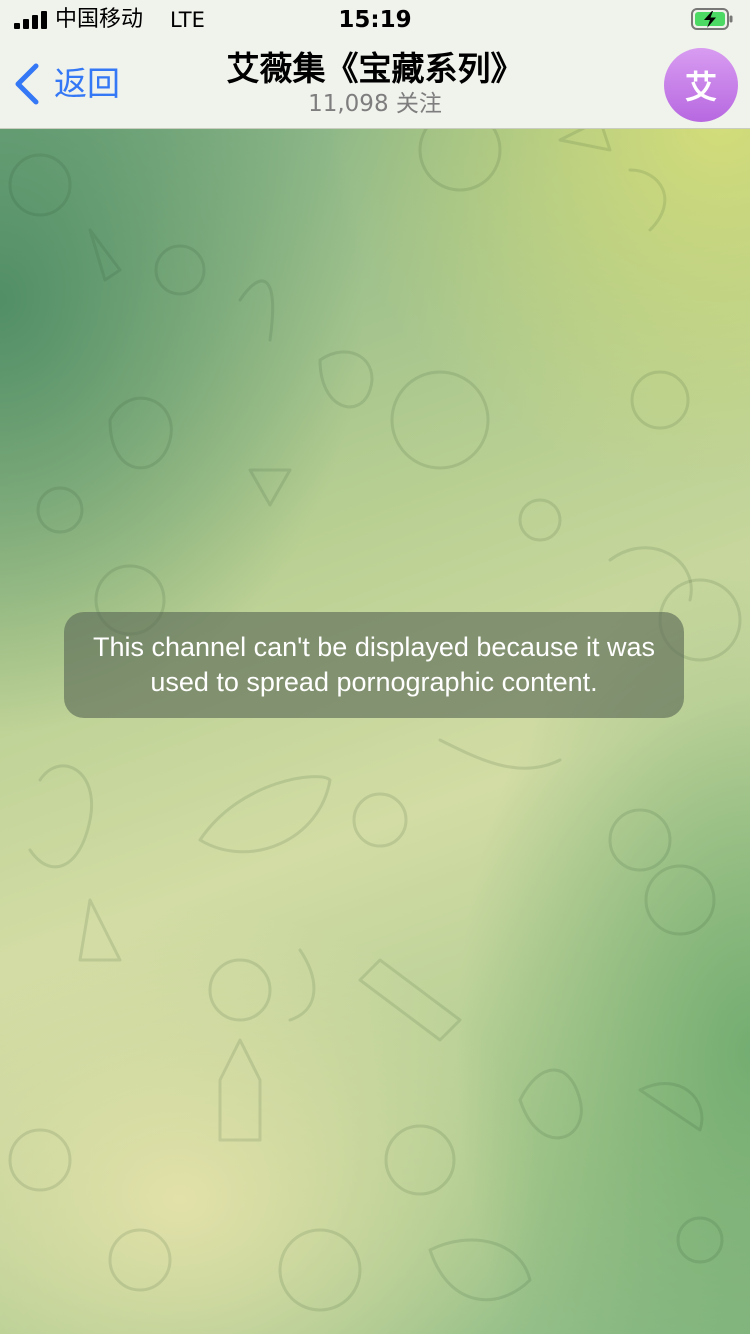 The image size is (750, 1334). Describe the element at coordinates (375, 69) in the screenshot. I see `channel-title: 艾薇集《宝藏系列》` at that location.